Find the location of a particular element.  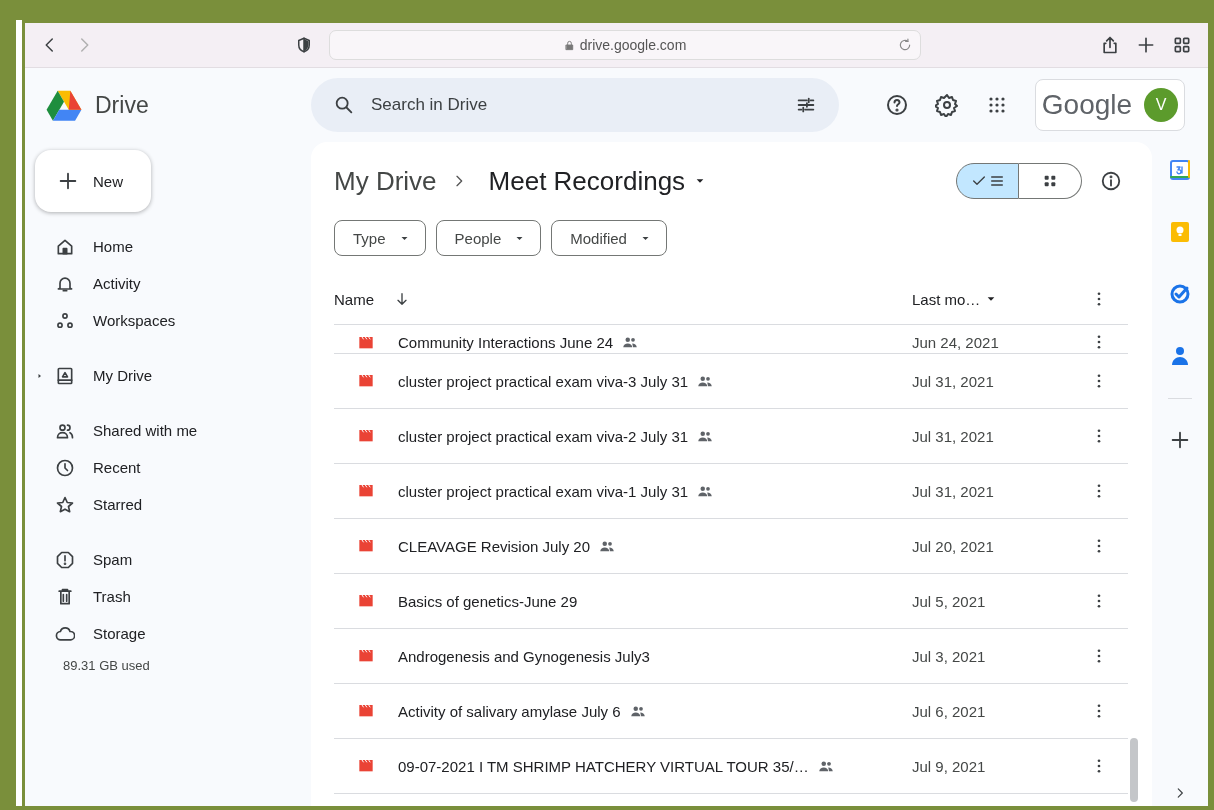

shield-icon is located at coordinates (304, 45).